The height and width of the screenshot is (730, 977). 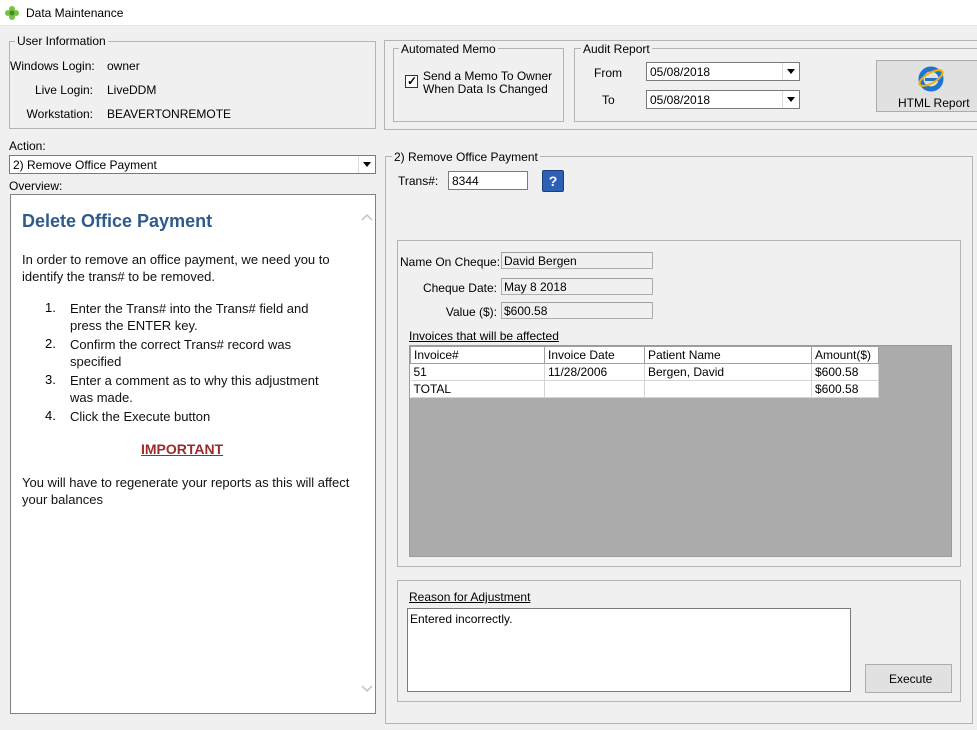 I want to click on value-value: $600.58, so click(x=526, y=311).